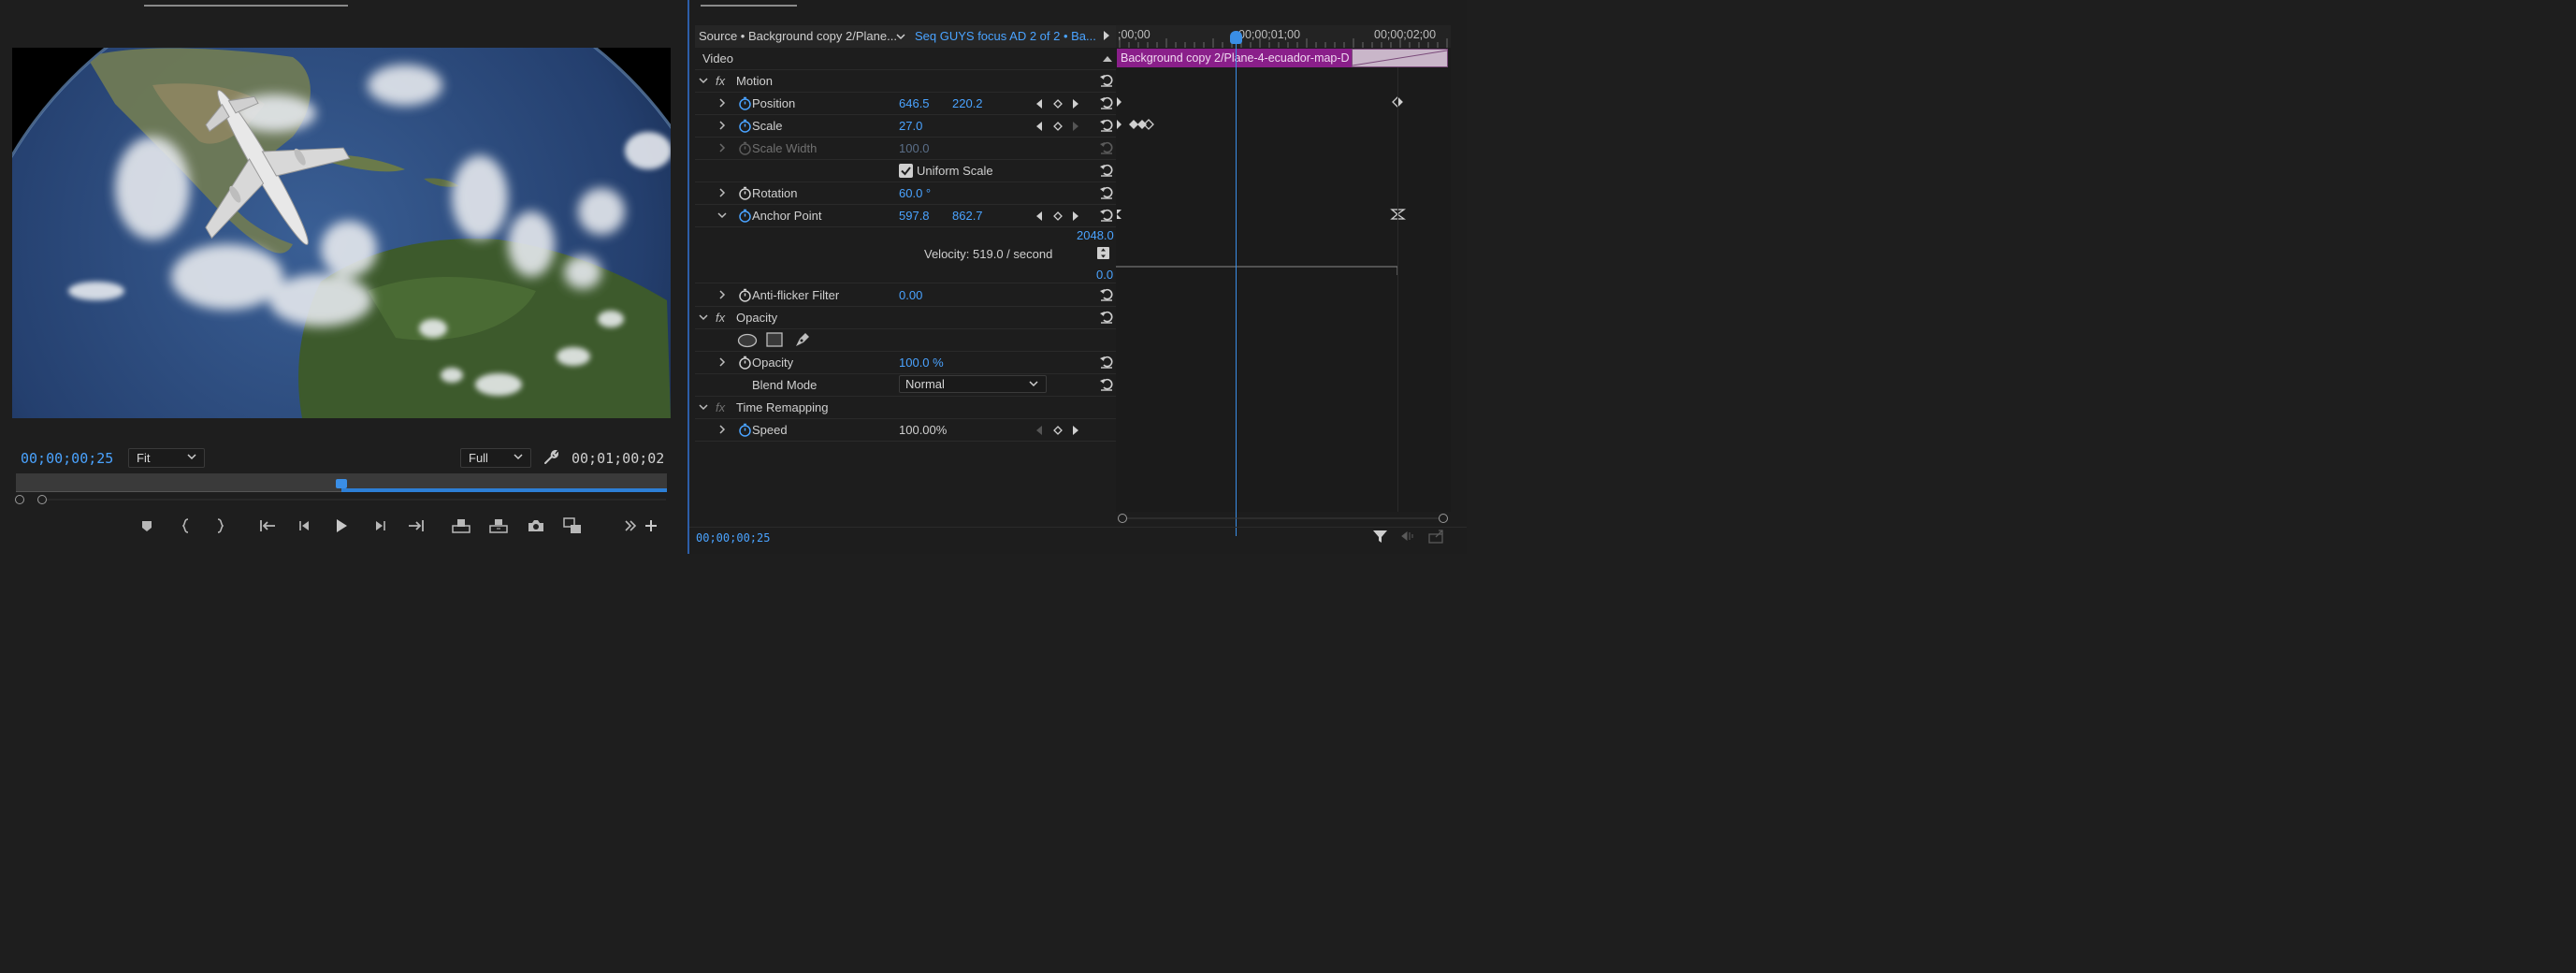  Describe the element at coordinates (342, 499) in the screenshot. I see `zoom-scrollbar` at that location.